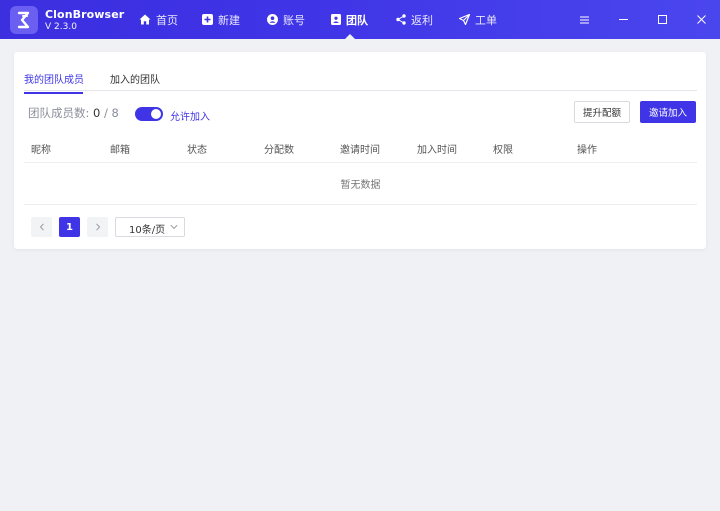  Describe the element at coordinates (503, 150) in the screenshot. I see `column-header-permission: 权限` at that location.